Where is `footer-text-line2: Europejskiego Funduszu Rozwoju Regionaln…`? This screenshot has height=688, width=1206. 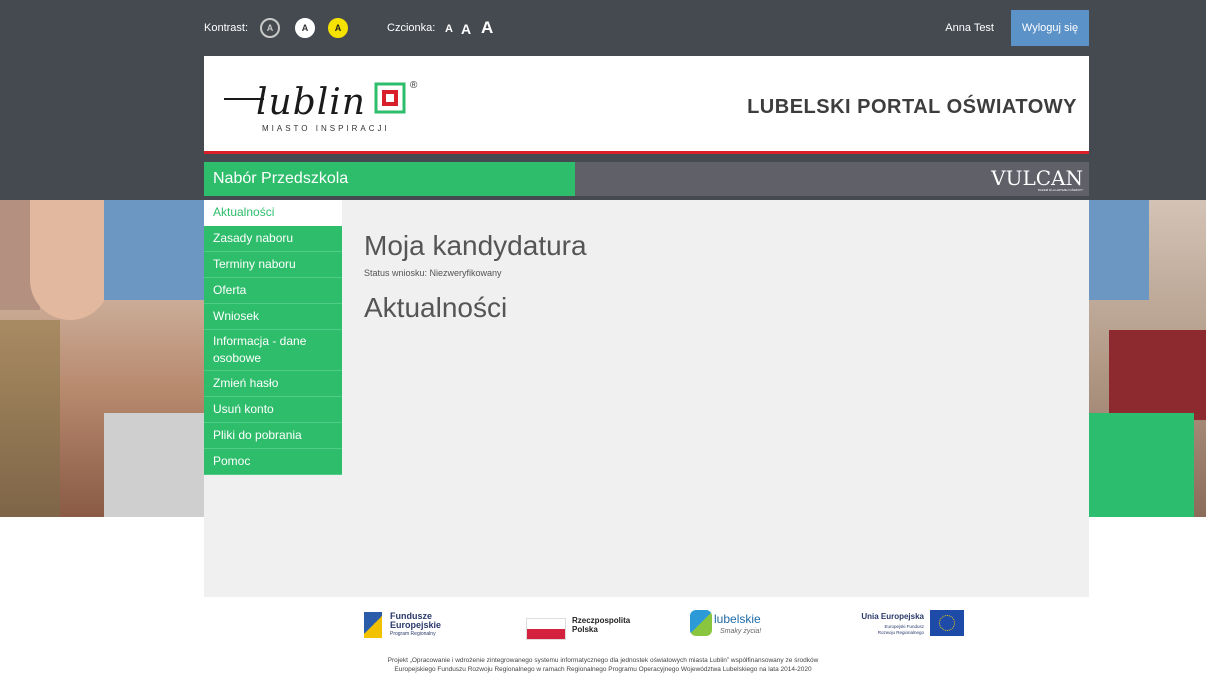
footer-text-line2: Europejskiego Funduszu Rozwoju Regionaln… is located at coordinates (603, 669).